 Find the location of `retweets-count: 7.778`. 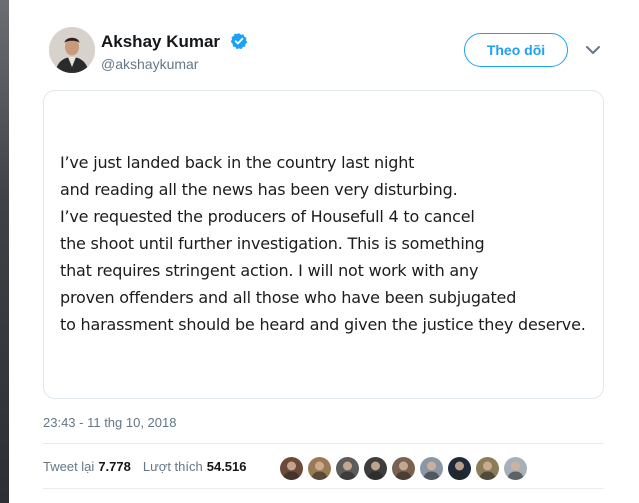

retweets-count: 7.778 is located at coordinates (114, 466).